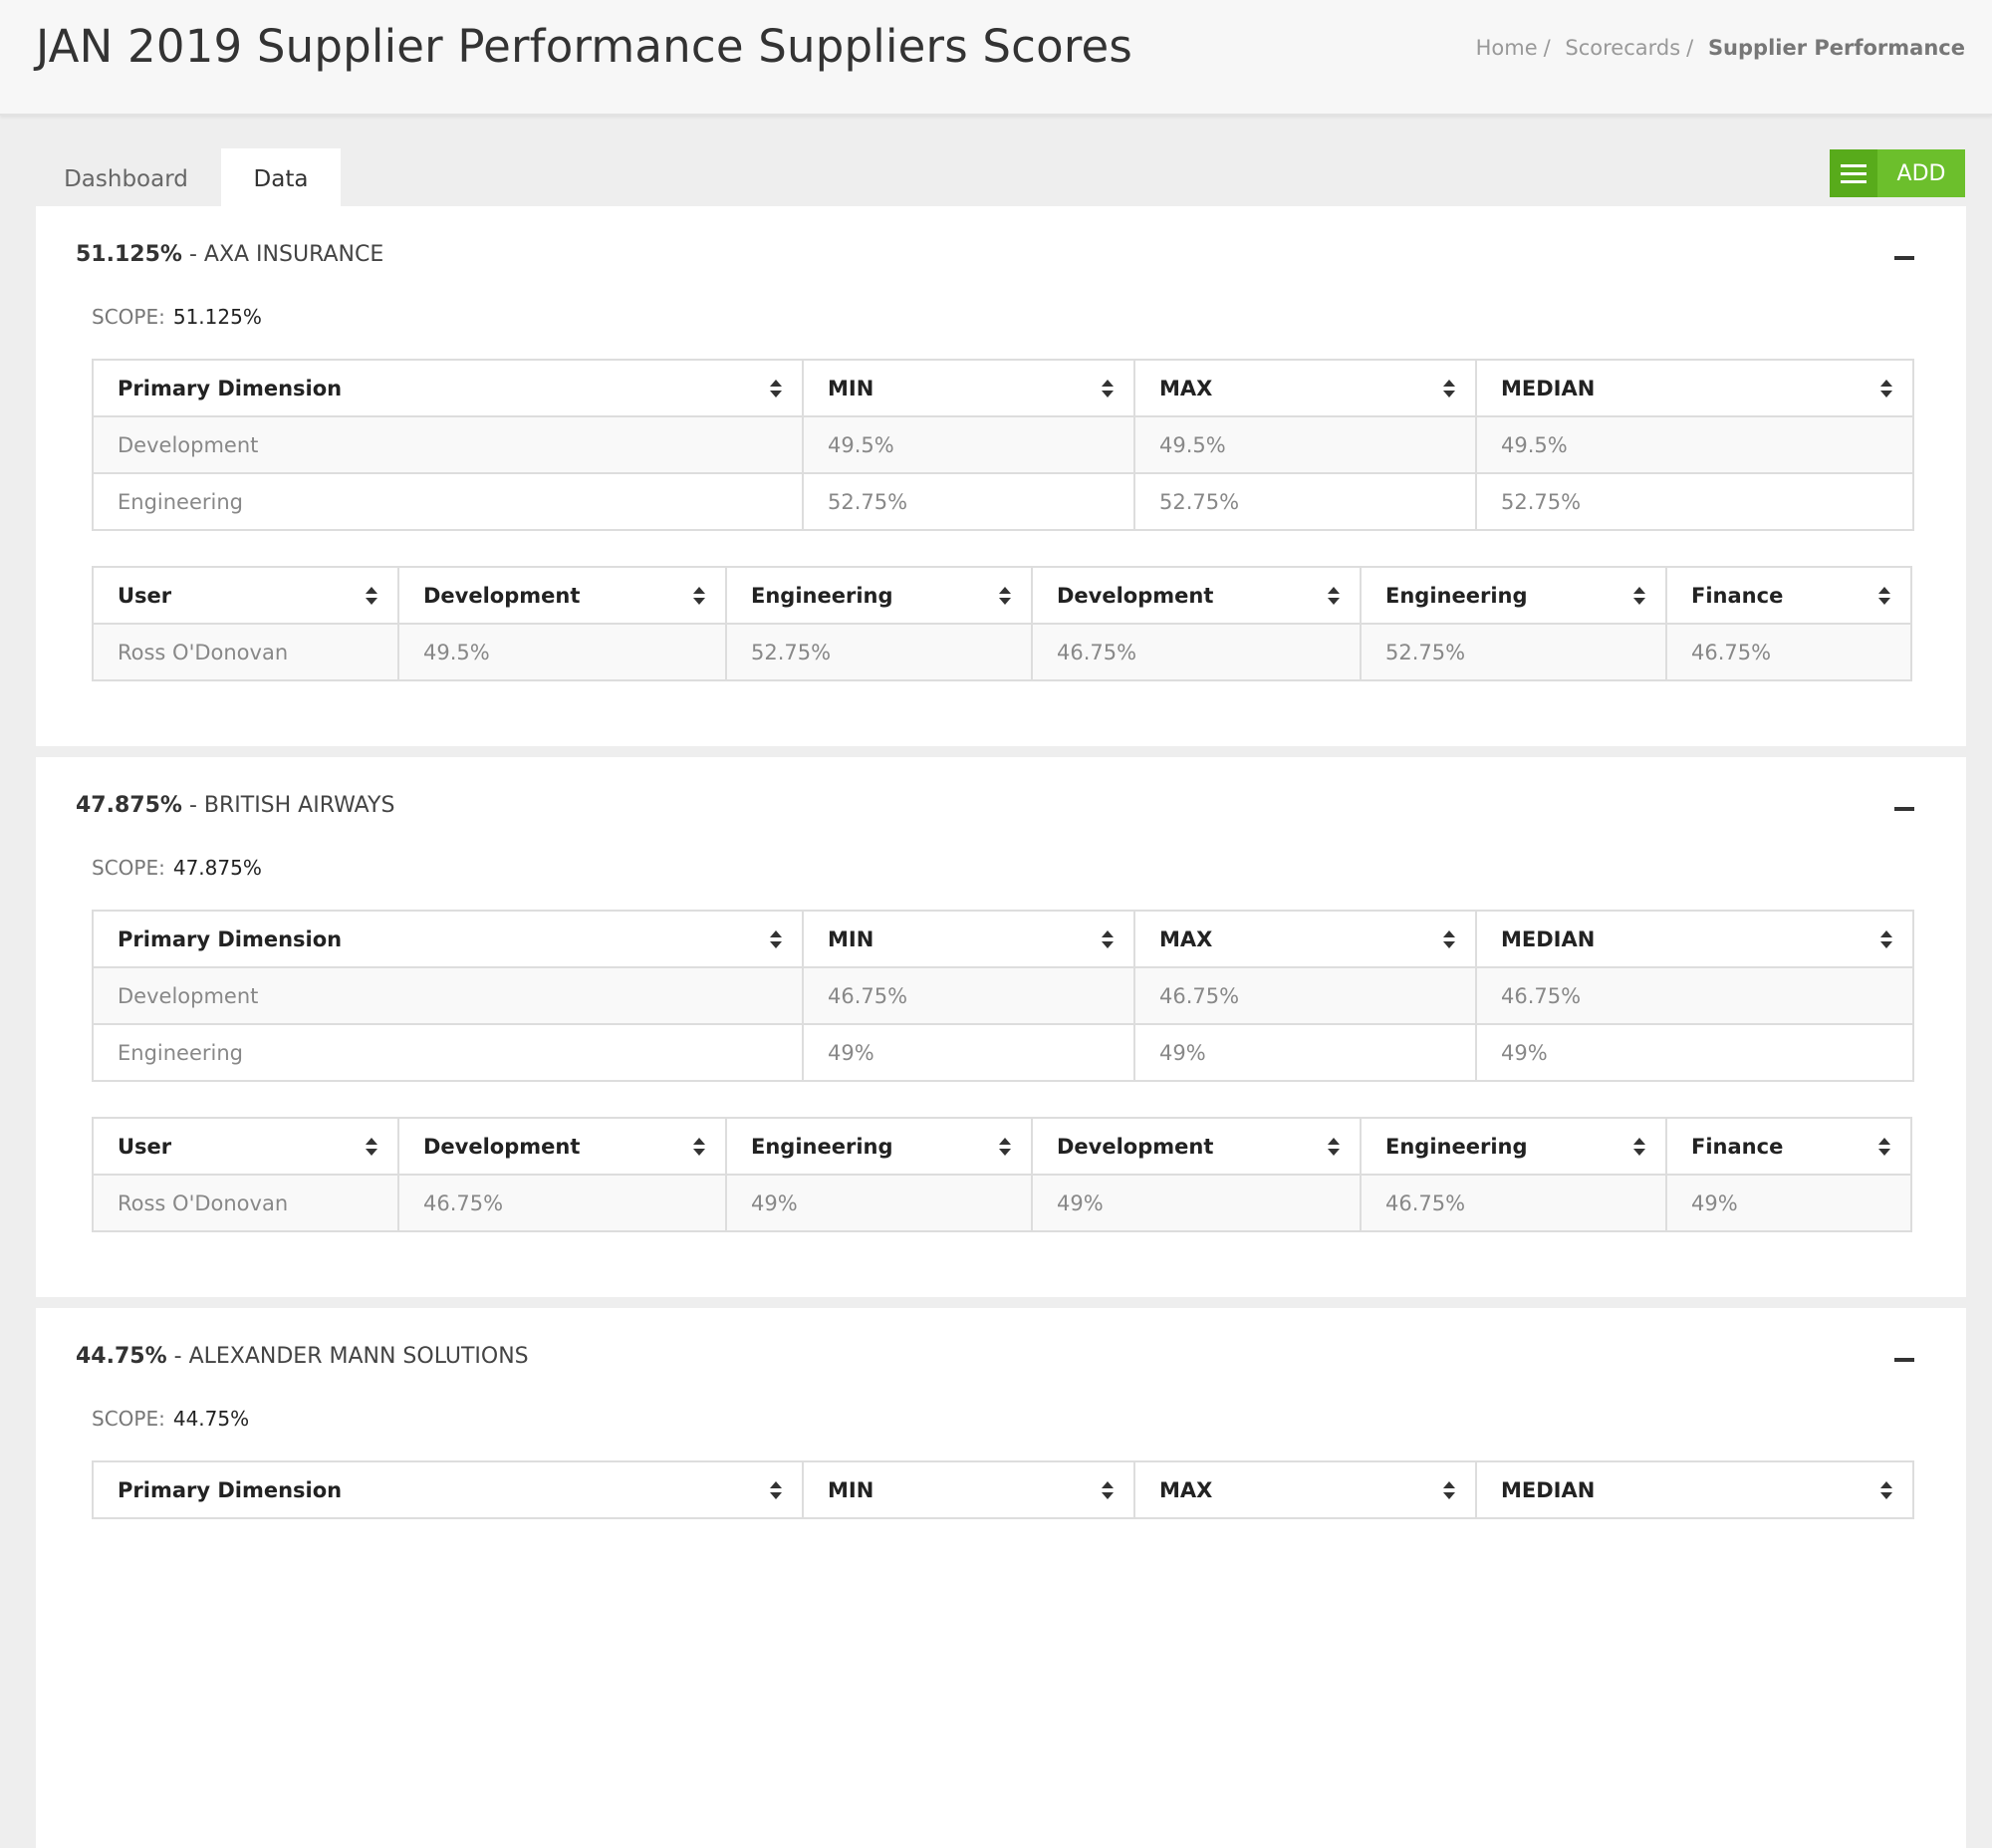  Describe the element at coordinates (281, 178) in the screenshot. I see `tab-data: Data` at that location.